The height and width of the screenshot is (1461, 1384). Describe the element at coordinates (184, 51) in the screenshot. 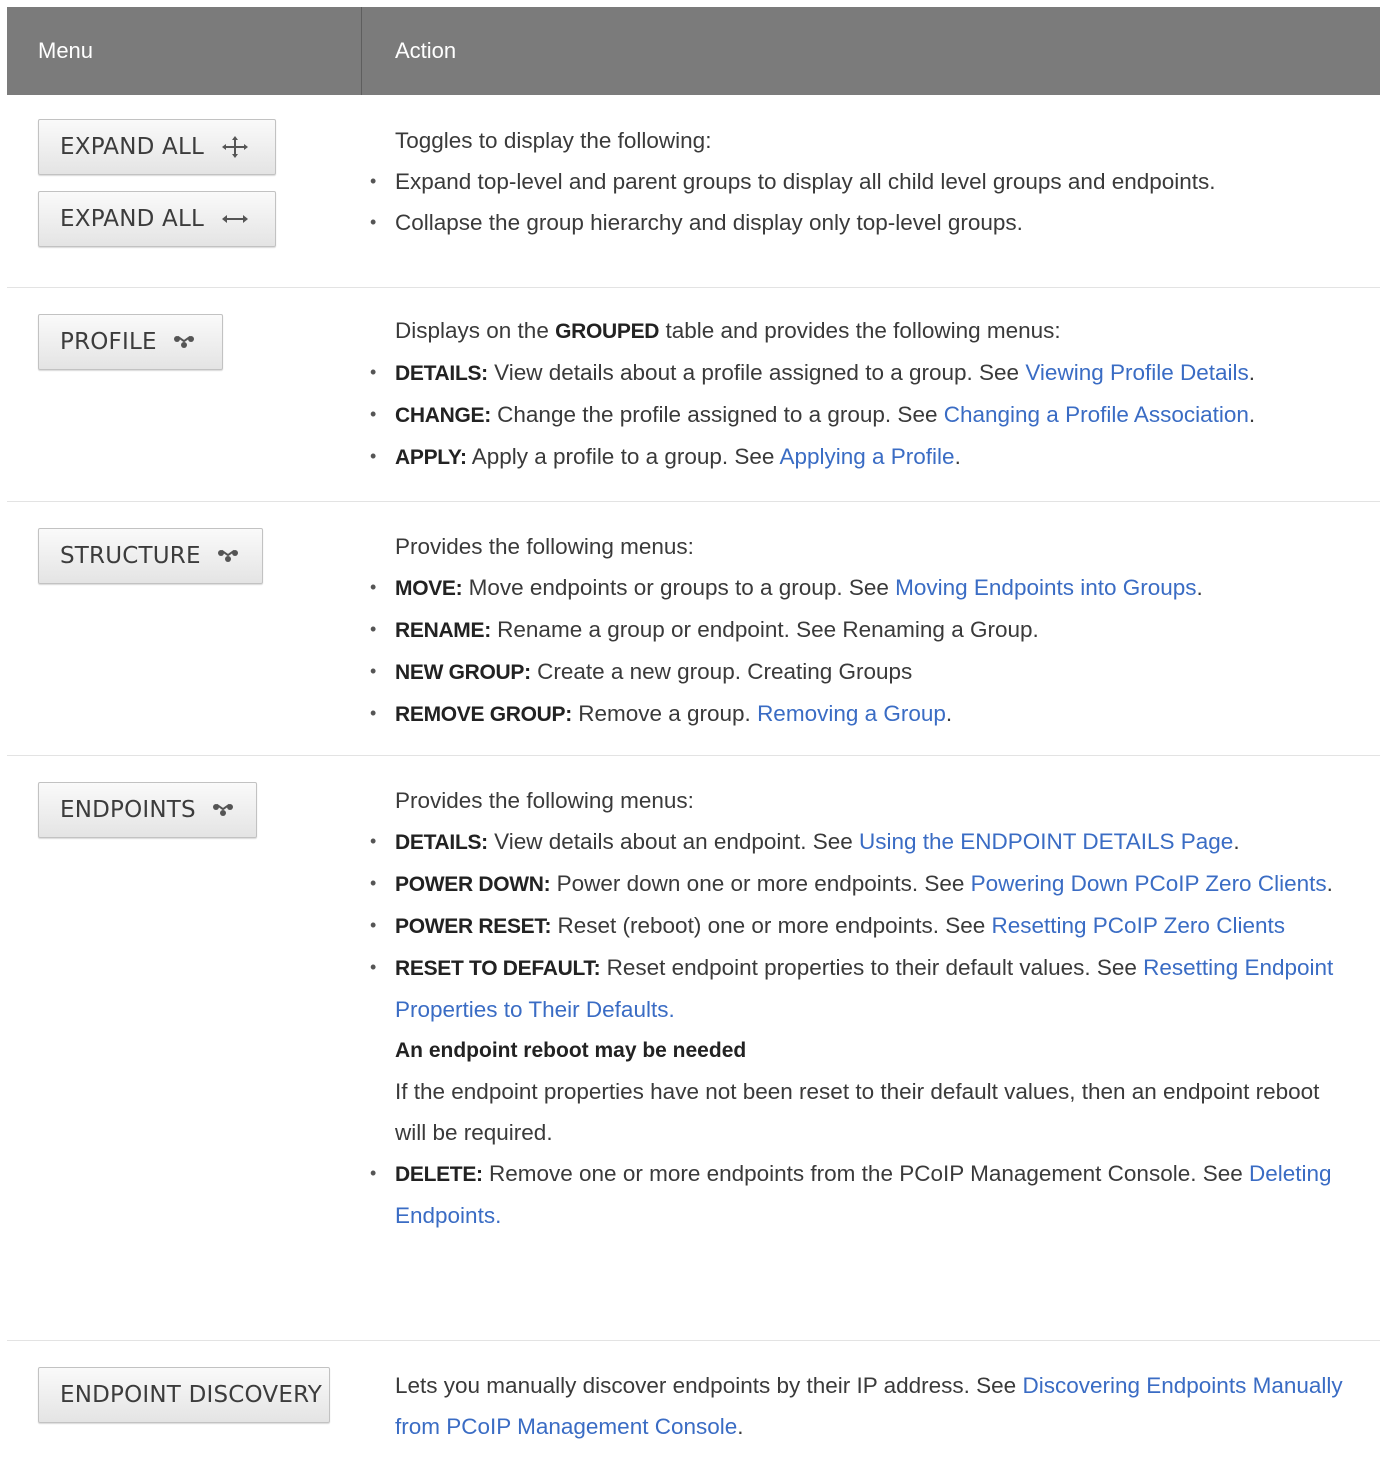

I see `header-menu: Menu` at that location.